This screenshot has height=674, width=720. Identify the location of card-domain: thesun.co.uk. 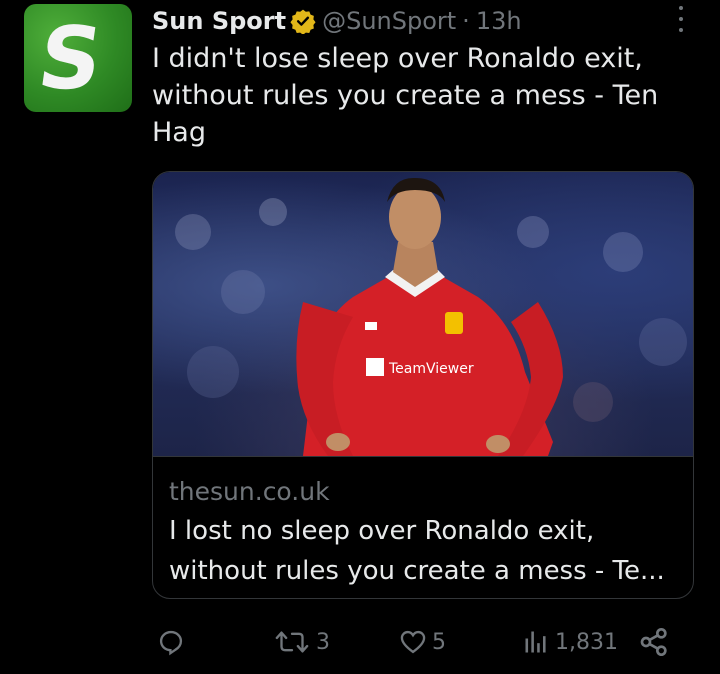
(249, 491).